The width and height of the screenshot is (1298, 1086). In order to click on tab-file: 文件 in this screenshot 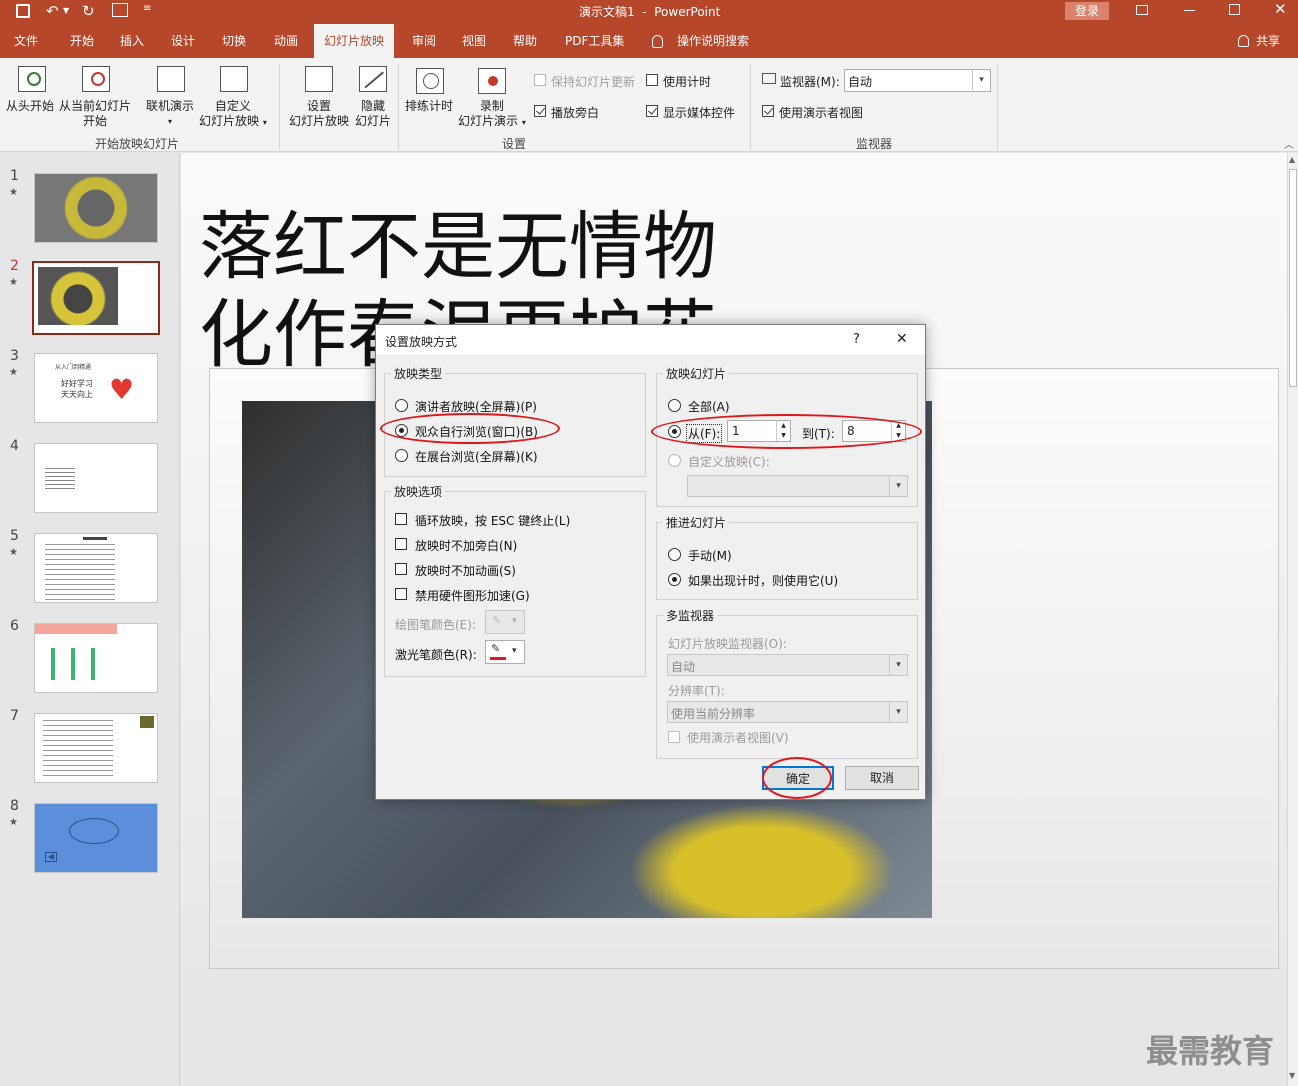, I will do `click(26, 41)`.